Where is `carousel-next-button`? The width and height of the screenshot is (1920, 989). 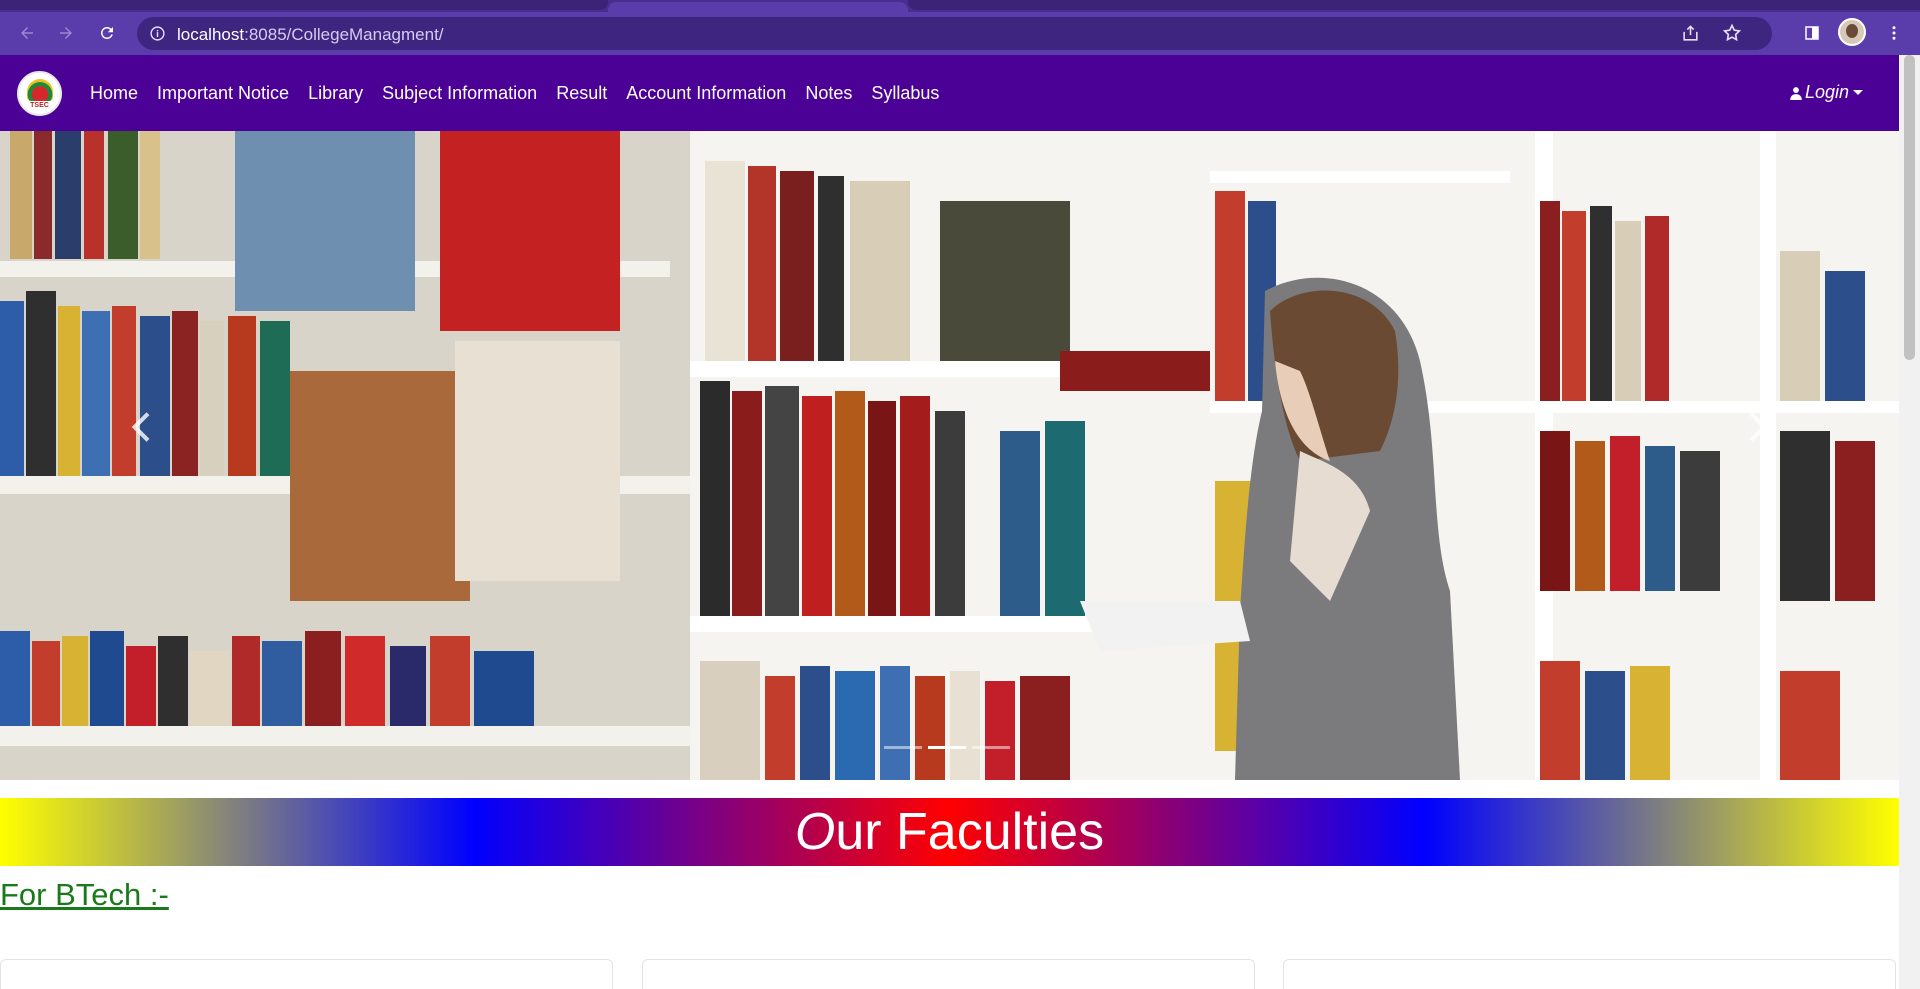 carousel-next-button is located at coordinates (1756, 427).